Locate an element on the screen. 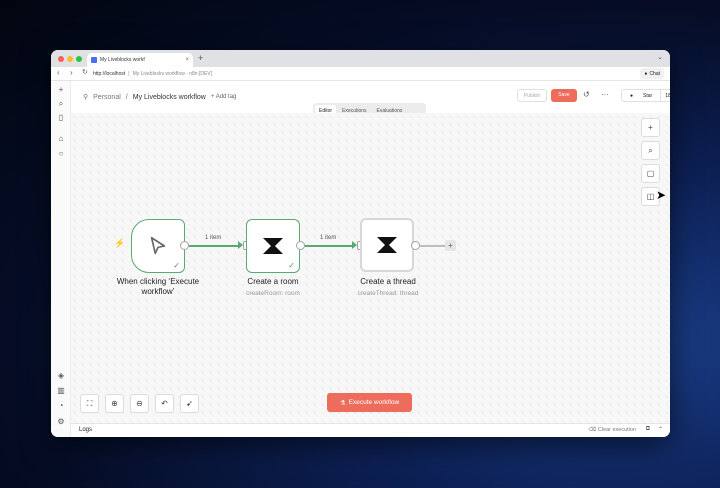  help-icon: ◔ is located at coordinates (61, 406).